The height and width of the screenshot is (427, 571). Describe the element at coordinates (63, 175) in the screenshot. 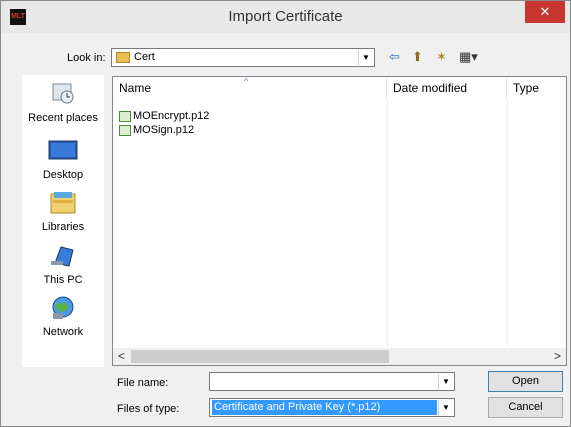

I see `place-label: Desktop` at that location.